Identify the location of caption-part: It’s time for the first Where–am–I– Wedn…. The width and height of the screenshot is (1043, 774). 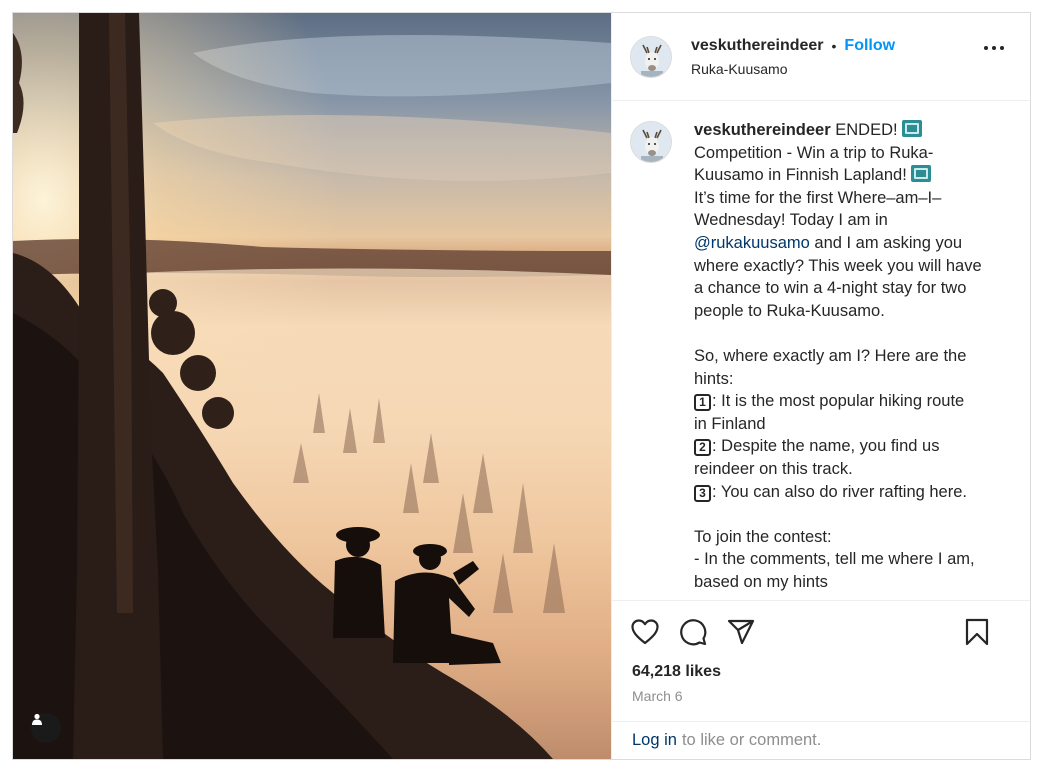
(818, 209).